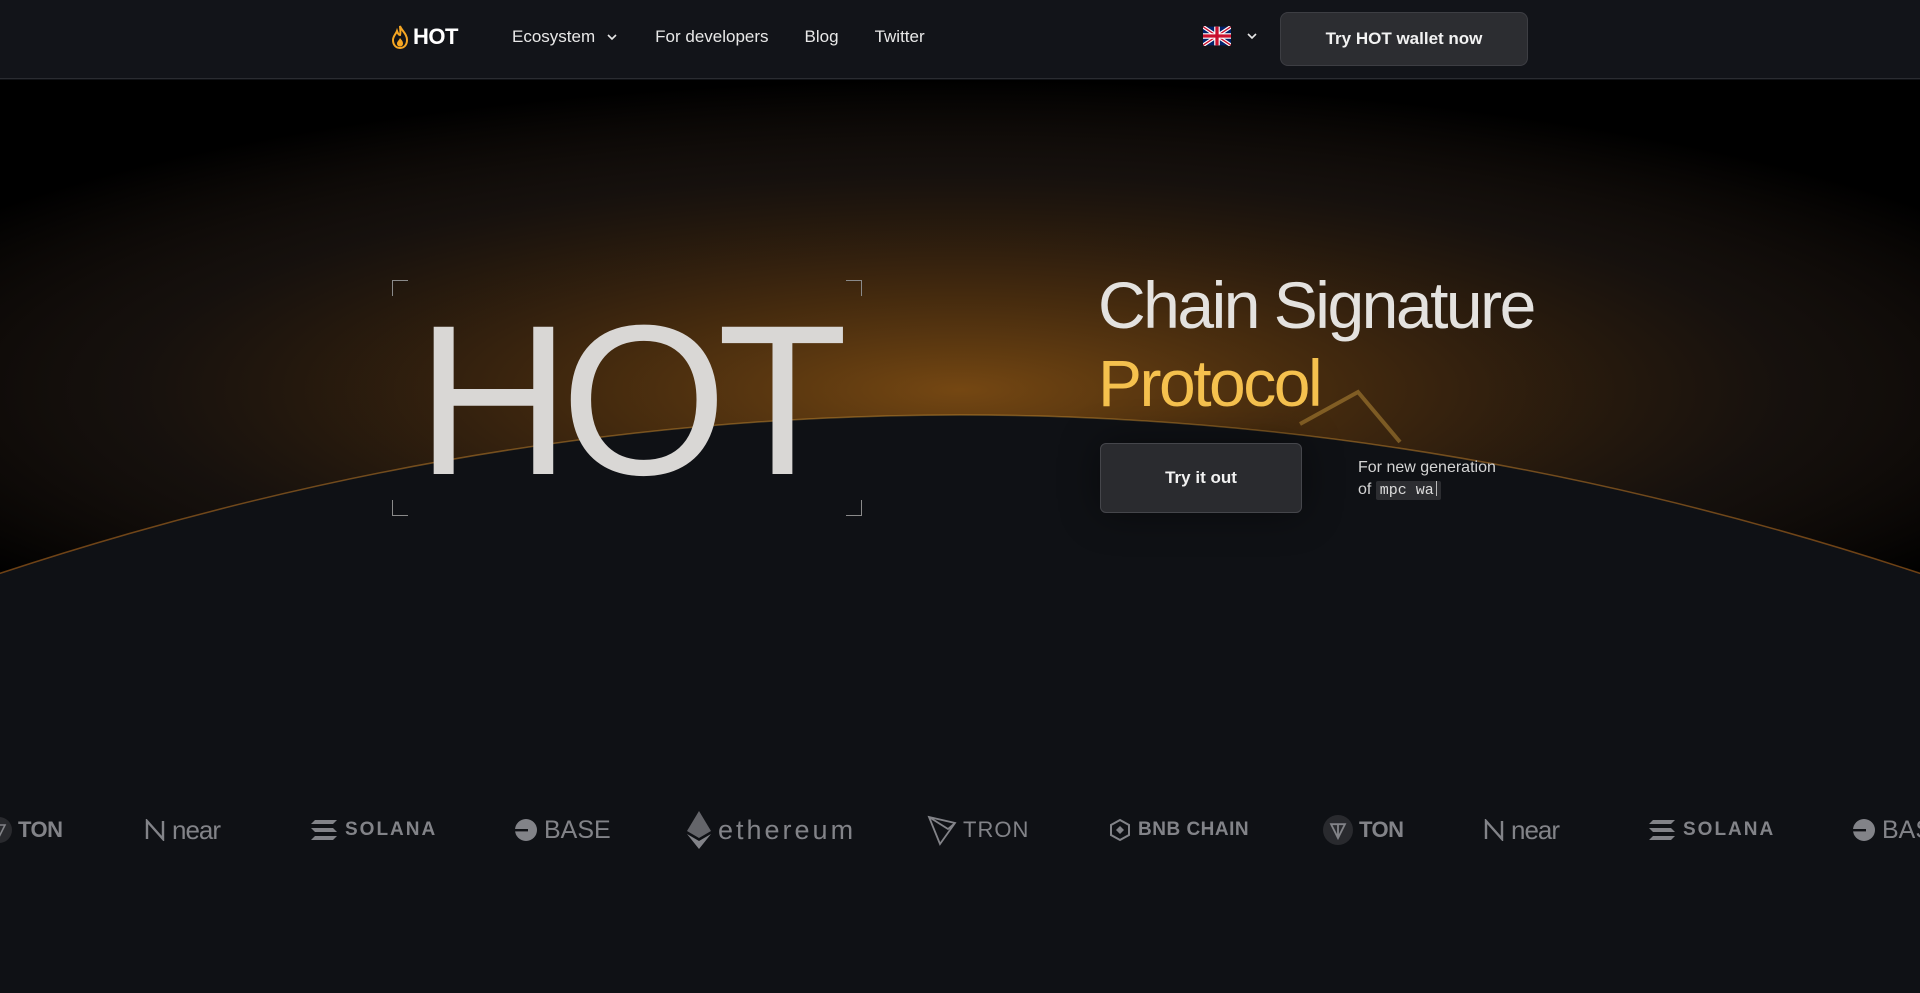 This screenshot has height=993, width=1920. I want to click on logo-text: HOT, so click(435, 36).